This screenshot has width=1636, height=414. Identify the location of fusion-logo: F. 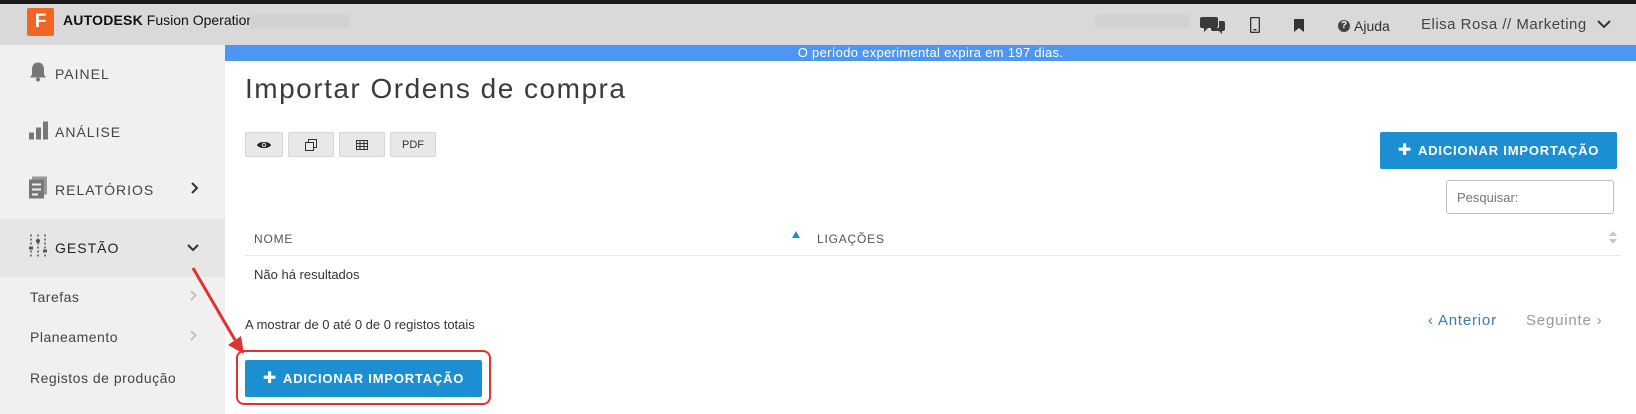
(40, 22).